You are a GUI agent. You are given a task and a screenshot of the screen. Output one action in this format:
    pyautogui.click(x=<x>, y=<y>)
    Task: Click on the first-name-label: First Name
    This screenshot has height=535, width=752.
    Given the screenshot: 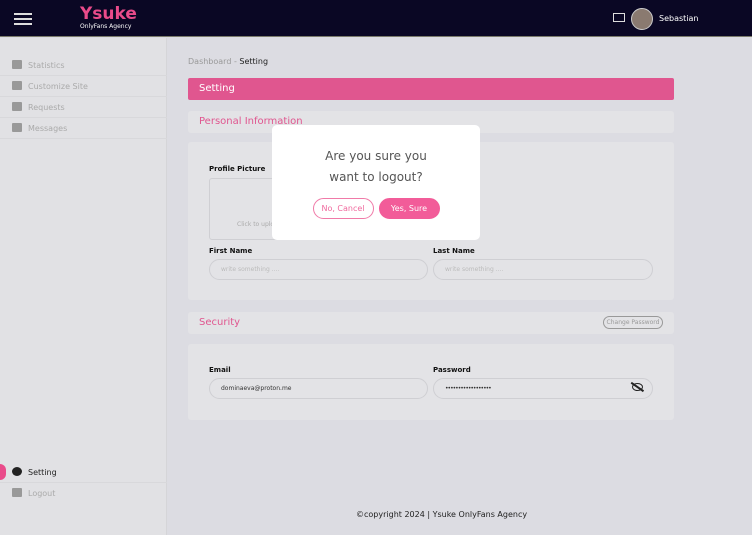 What is the action you would take?
    pyautogui.click(x=231, y=251)
    